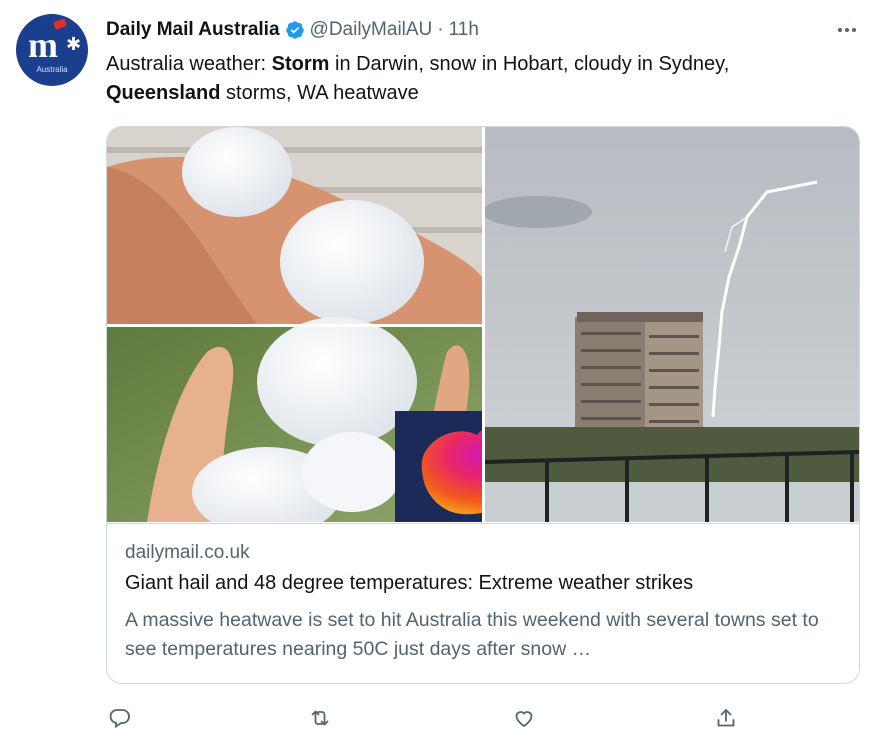  What do you see at coordinates (320, 718) in the screenshot?
I see `retweet-icon` at bounding box center [320, 718].